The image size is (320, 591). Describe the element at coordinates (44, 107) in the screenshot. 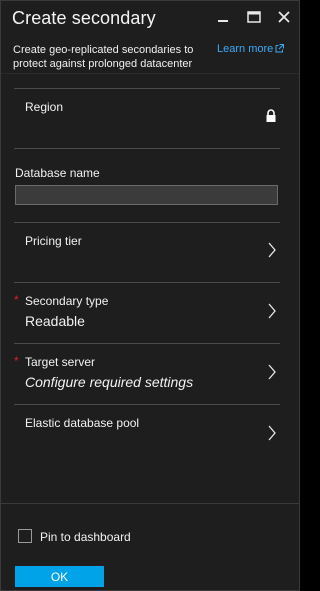

I see `region-label: Region` at that location.